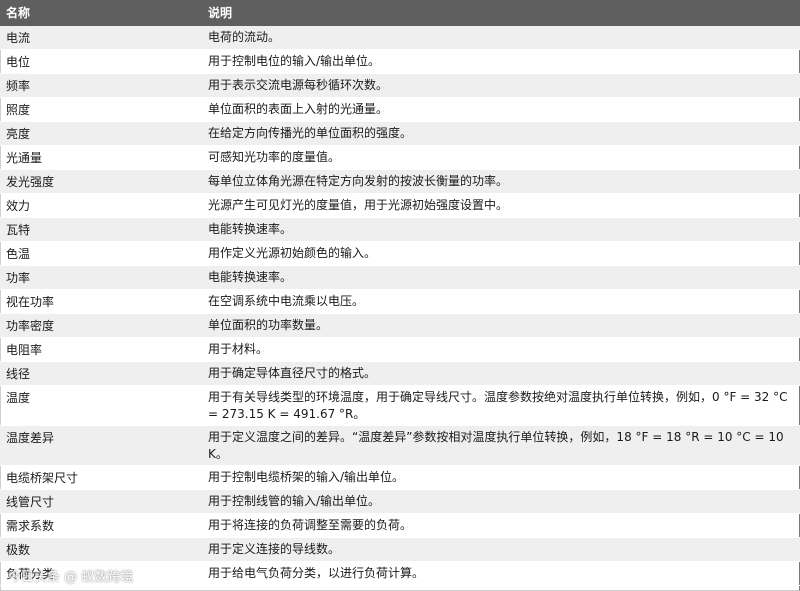 The height and width of the screenshot is (591, 800). What do you see at coordinates (18, 86) in the screenshot?
I see `row-name: 频率` at bounding box center [18, 86].